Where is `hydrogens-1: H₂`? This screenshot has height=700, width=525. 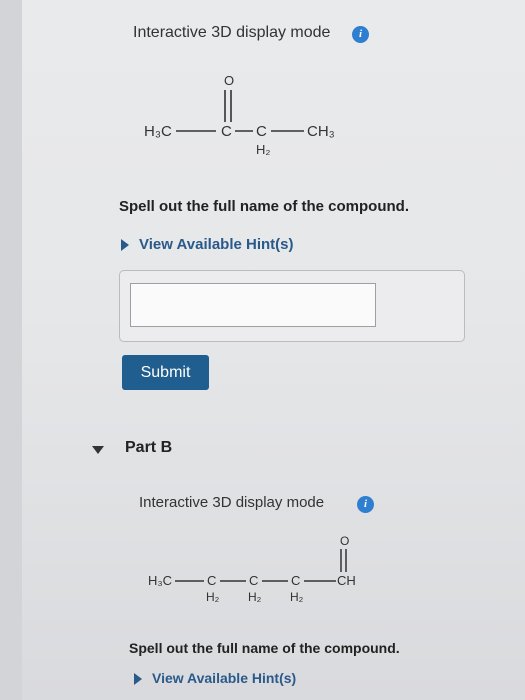 hydrogens-1: H₂ is located at coordinates (213, 597).